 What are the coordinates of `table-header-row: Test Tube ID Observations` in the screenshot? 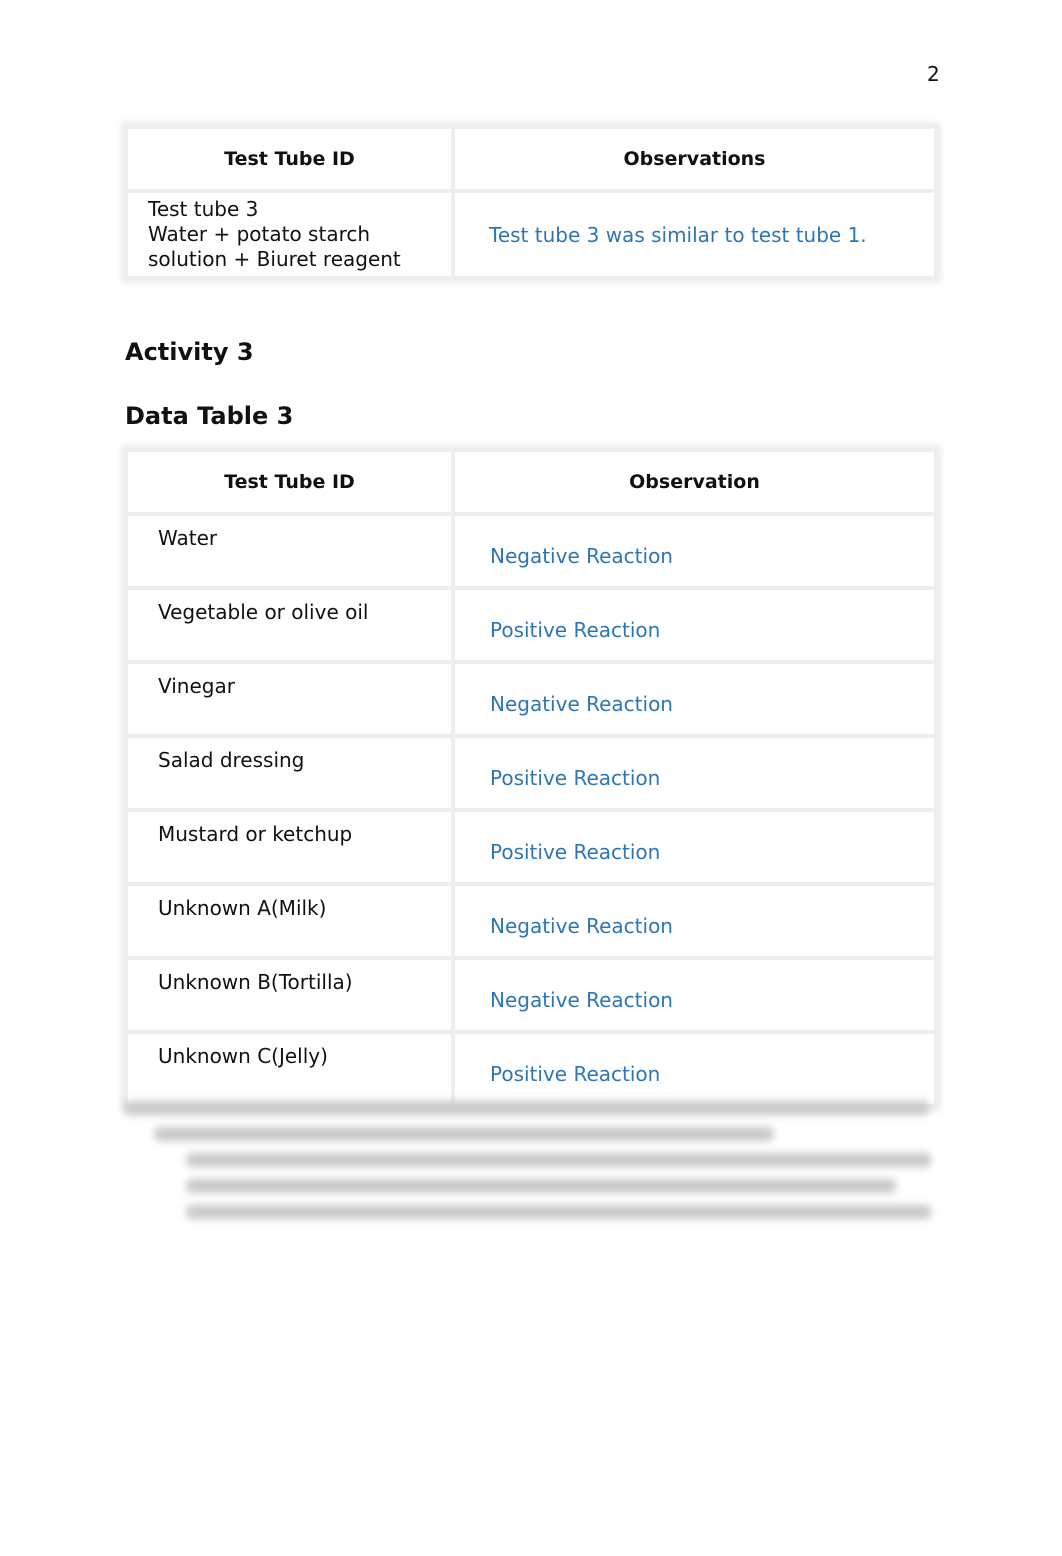 It's located at (531, 159).